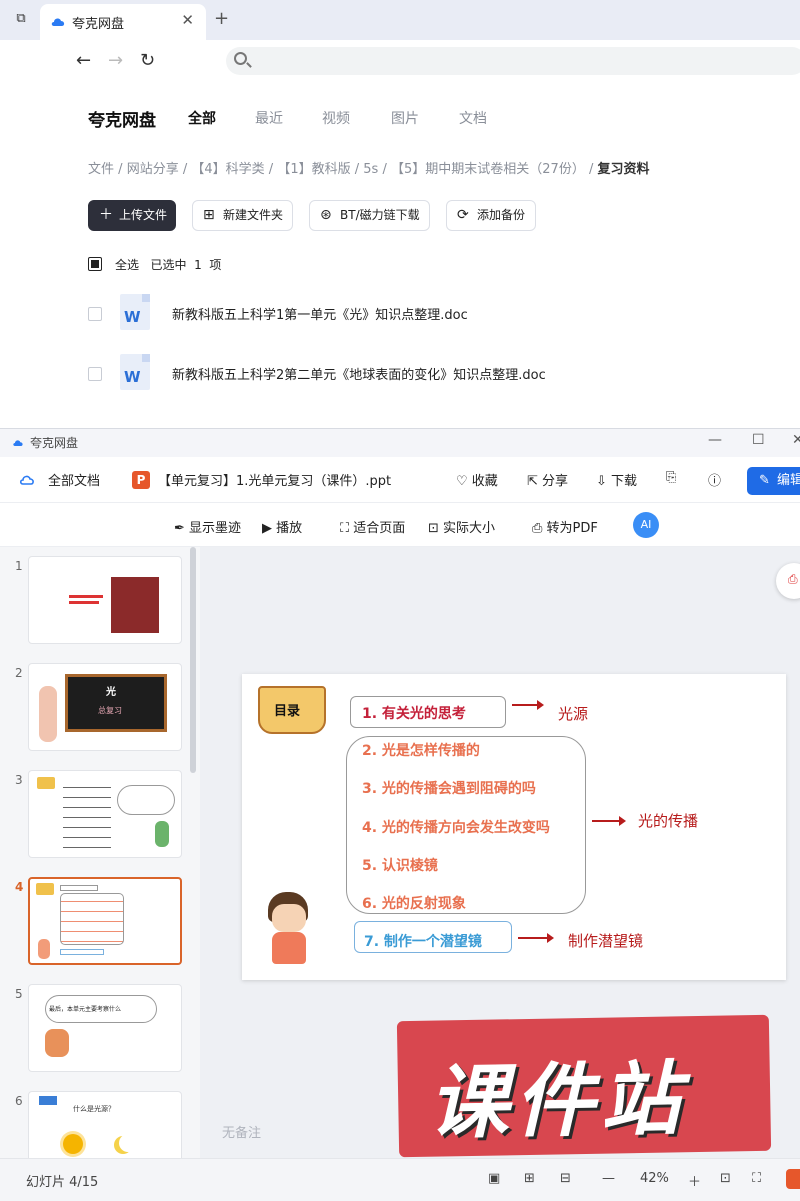  I want to click on mini-list, so click(92, 919).